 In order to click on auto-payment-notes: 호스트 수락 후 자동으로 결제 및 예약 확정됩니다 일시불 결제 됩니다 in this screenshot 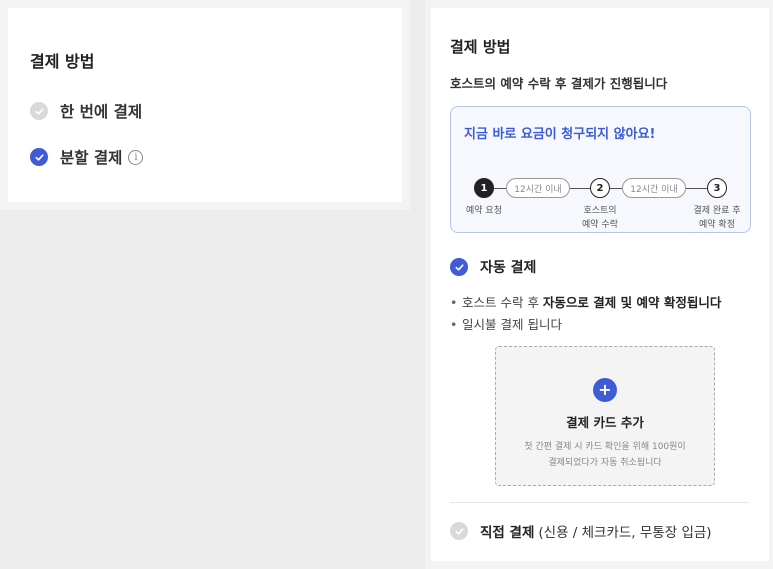, I will do `click(599, 314)`.